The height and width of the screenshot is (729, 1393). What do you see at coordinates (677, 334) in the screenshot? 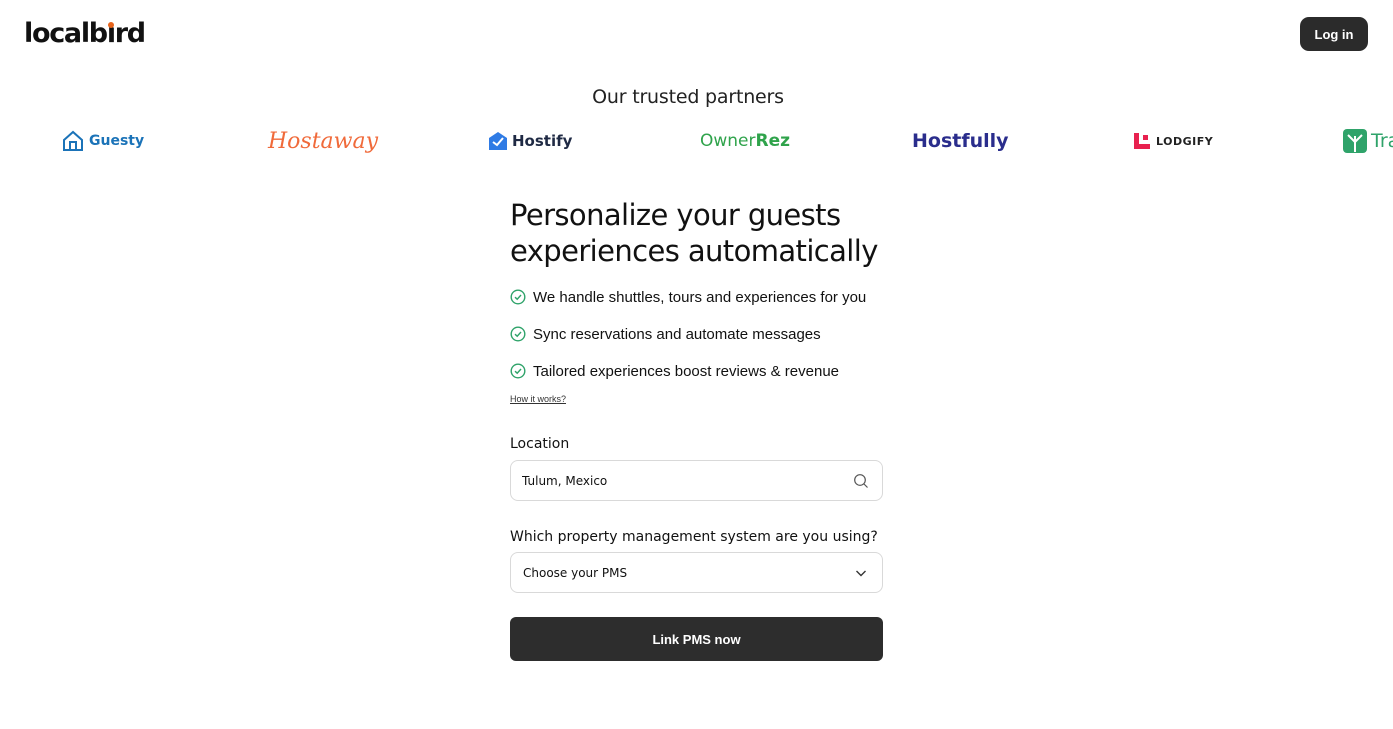
I see `benefit-text: Sync reservations and automate messages` at bounding box center [677, 334].